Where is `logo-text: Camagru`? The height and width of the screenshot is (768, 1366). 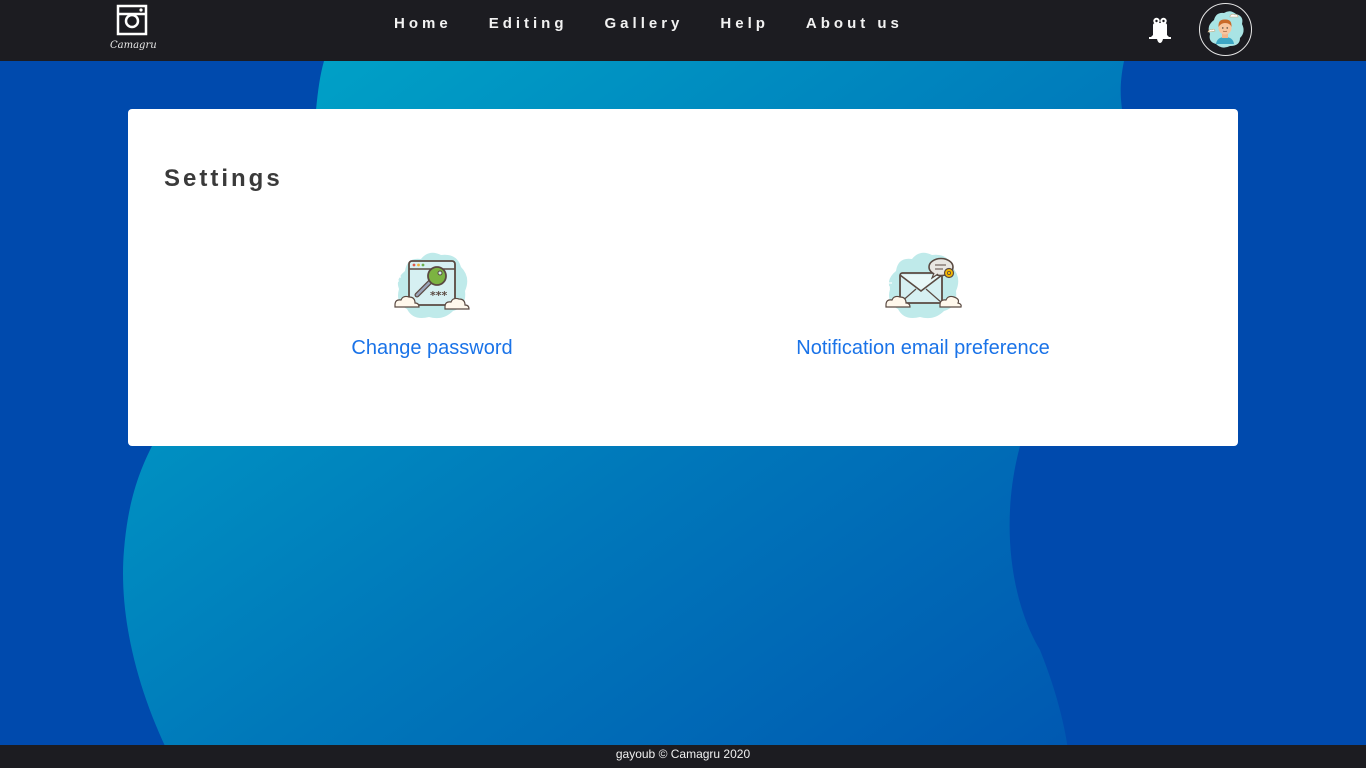 logo-text: Camagru is located at coordinates (133, 45).